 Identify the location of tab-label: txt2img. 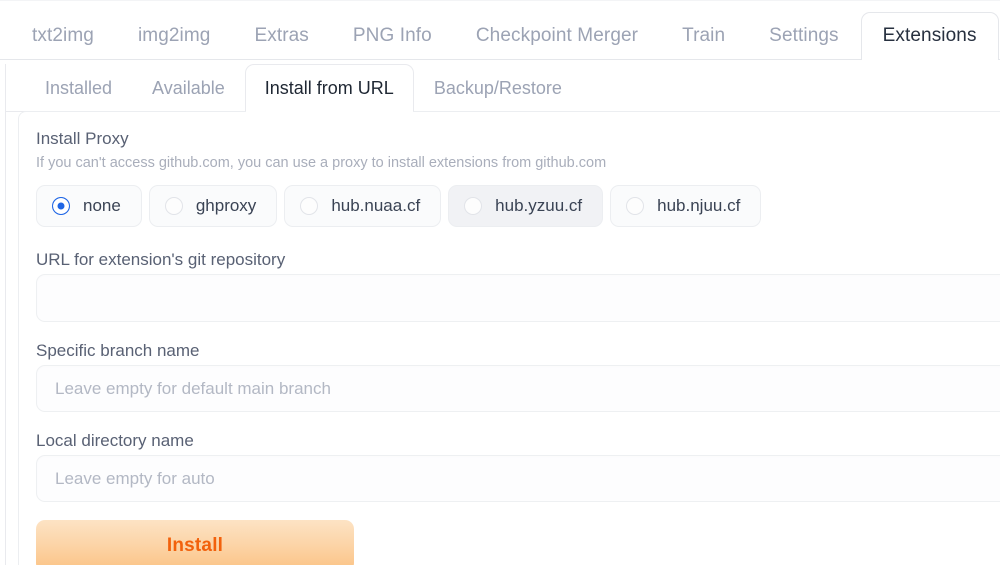
(63, 35).